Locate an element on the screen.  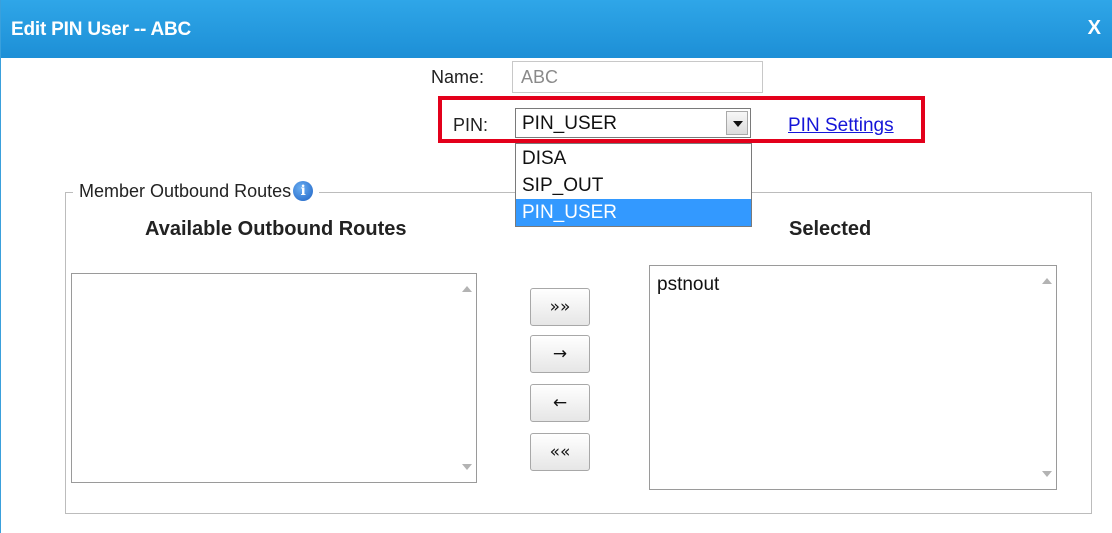
pin-dropdown-list: DISA SIP_OUT PIN_USER is located at coordinates (633, 185).